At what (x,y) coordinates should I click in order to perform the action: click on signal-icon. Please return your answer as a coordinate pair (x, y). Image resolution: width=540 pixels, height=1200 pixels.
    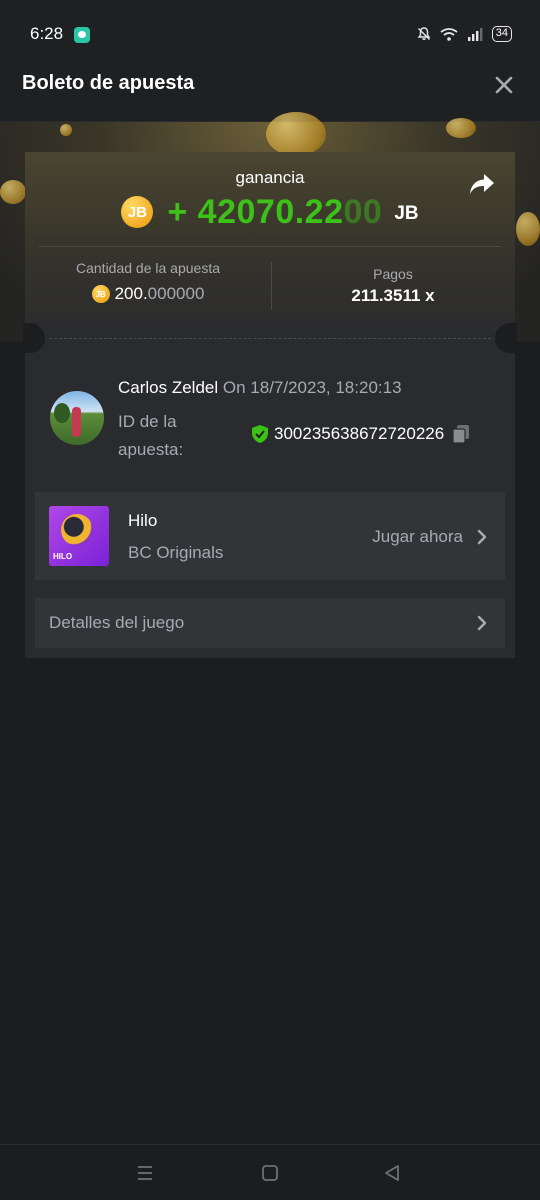
    Looking at the image, I should click on (475, 34).